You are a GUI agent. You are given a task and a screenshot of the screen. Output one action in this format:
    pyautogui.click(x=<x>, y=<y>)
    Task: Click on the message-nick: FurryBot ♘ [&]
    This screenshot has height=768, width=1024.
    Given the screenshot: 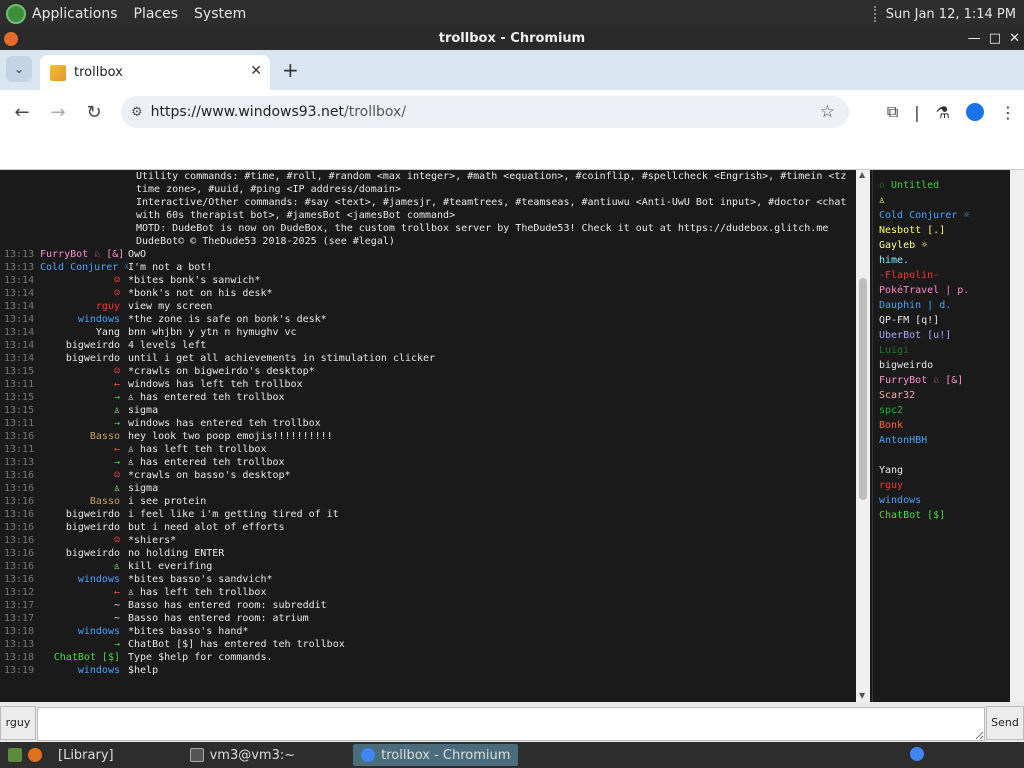 What is the action you would take?
    pyautogui.click(x=84, y=254)
    